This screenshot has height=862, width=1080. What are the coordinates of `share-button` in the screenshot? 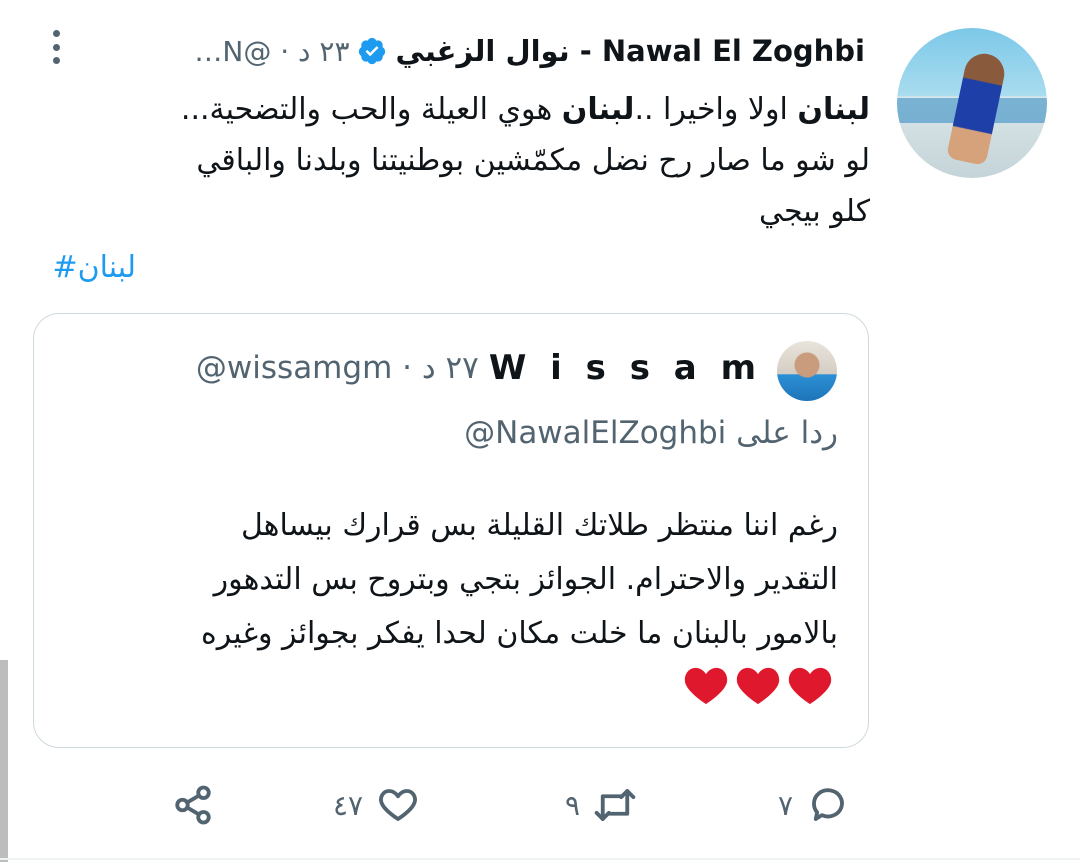 It's located at (193, 805).